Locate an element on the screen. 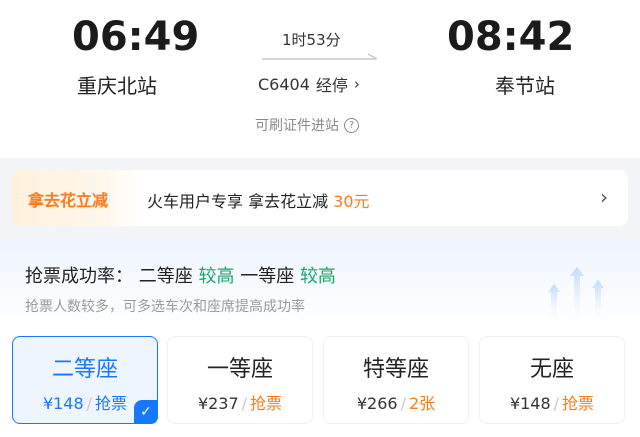  seat-option-second-class: 二等座 ¥148/抢票 ✓ is located at coordinates (85, 380).